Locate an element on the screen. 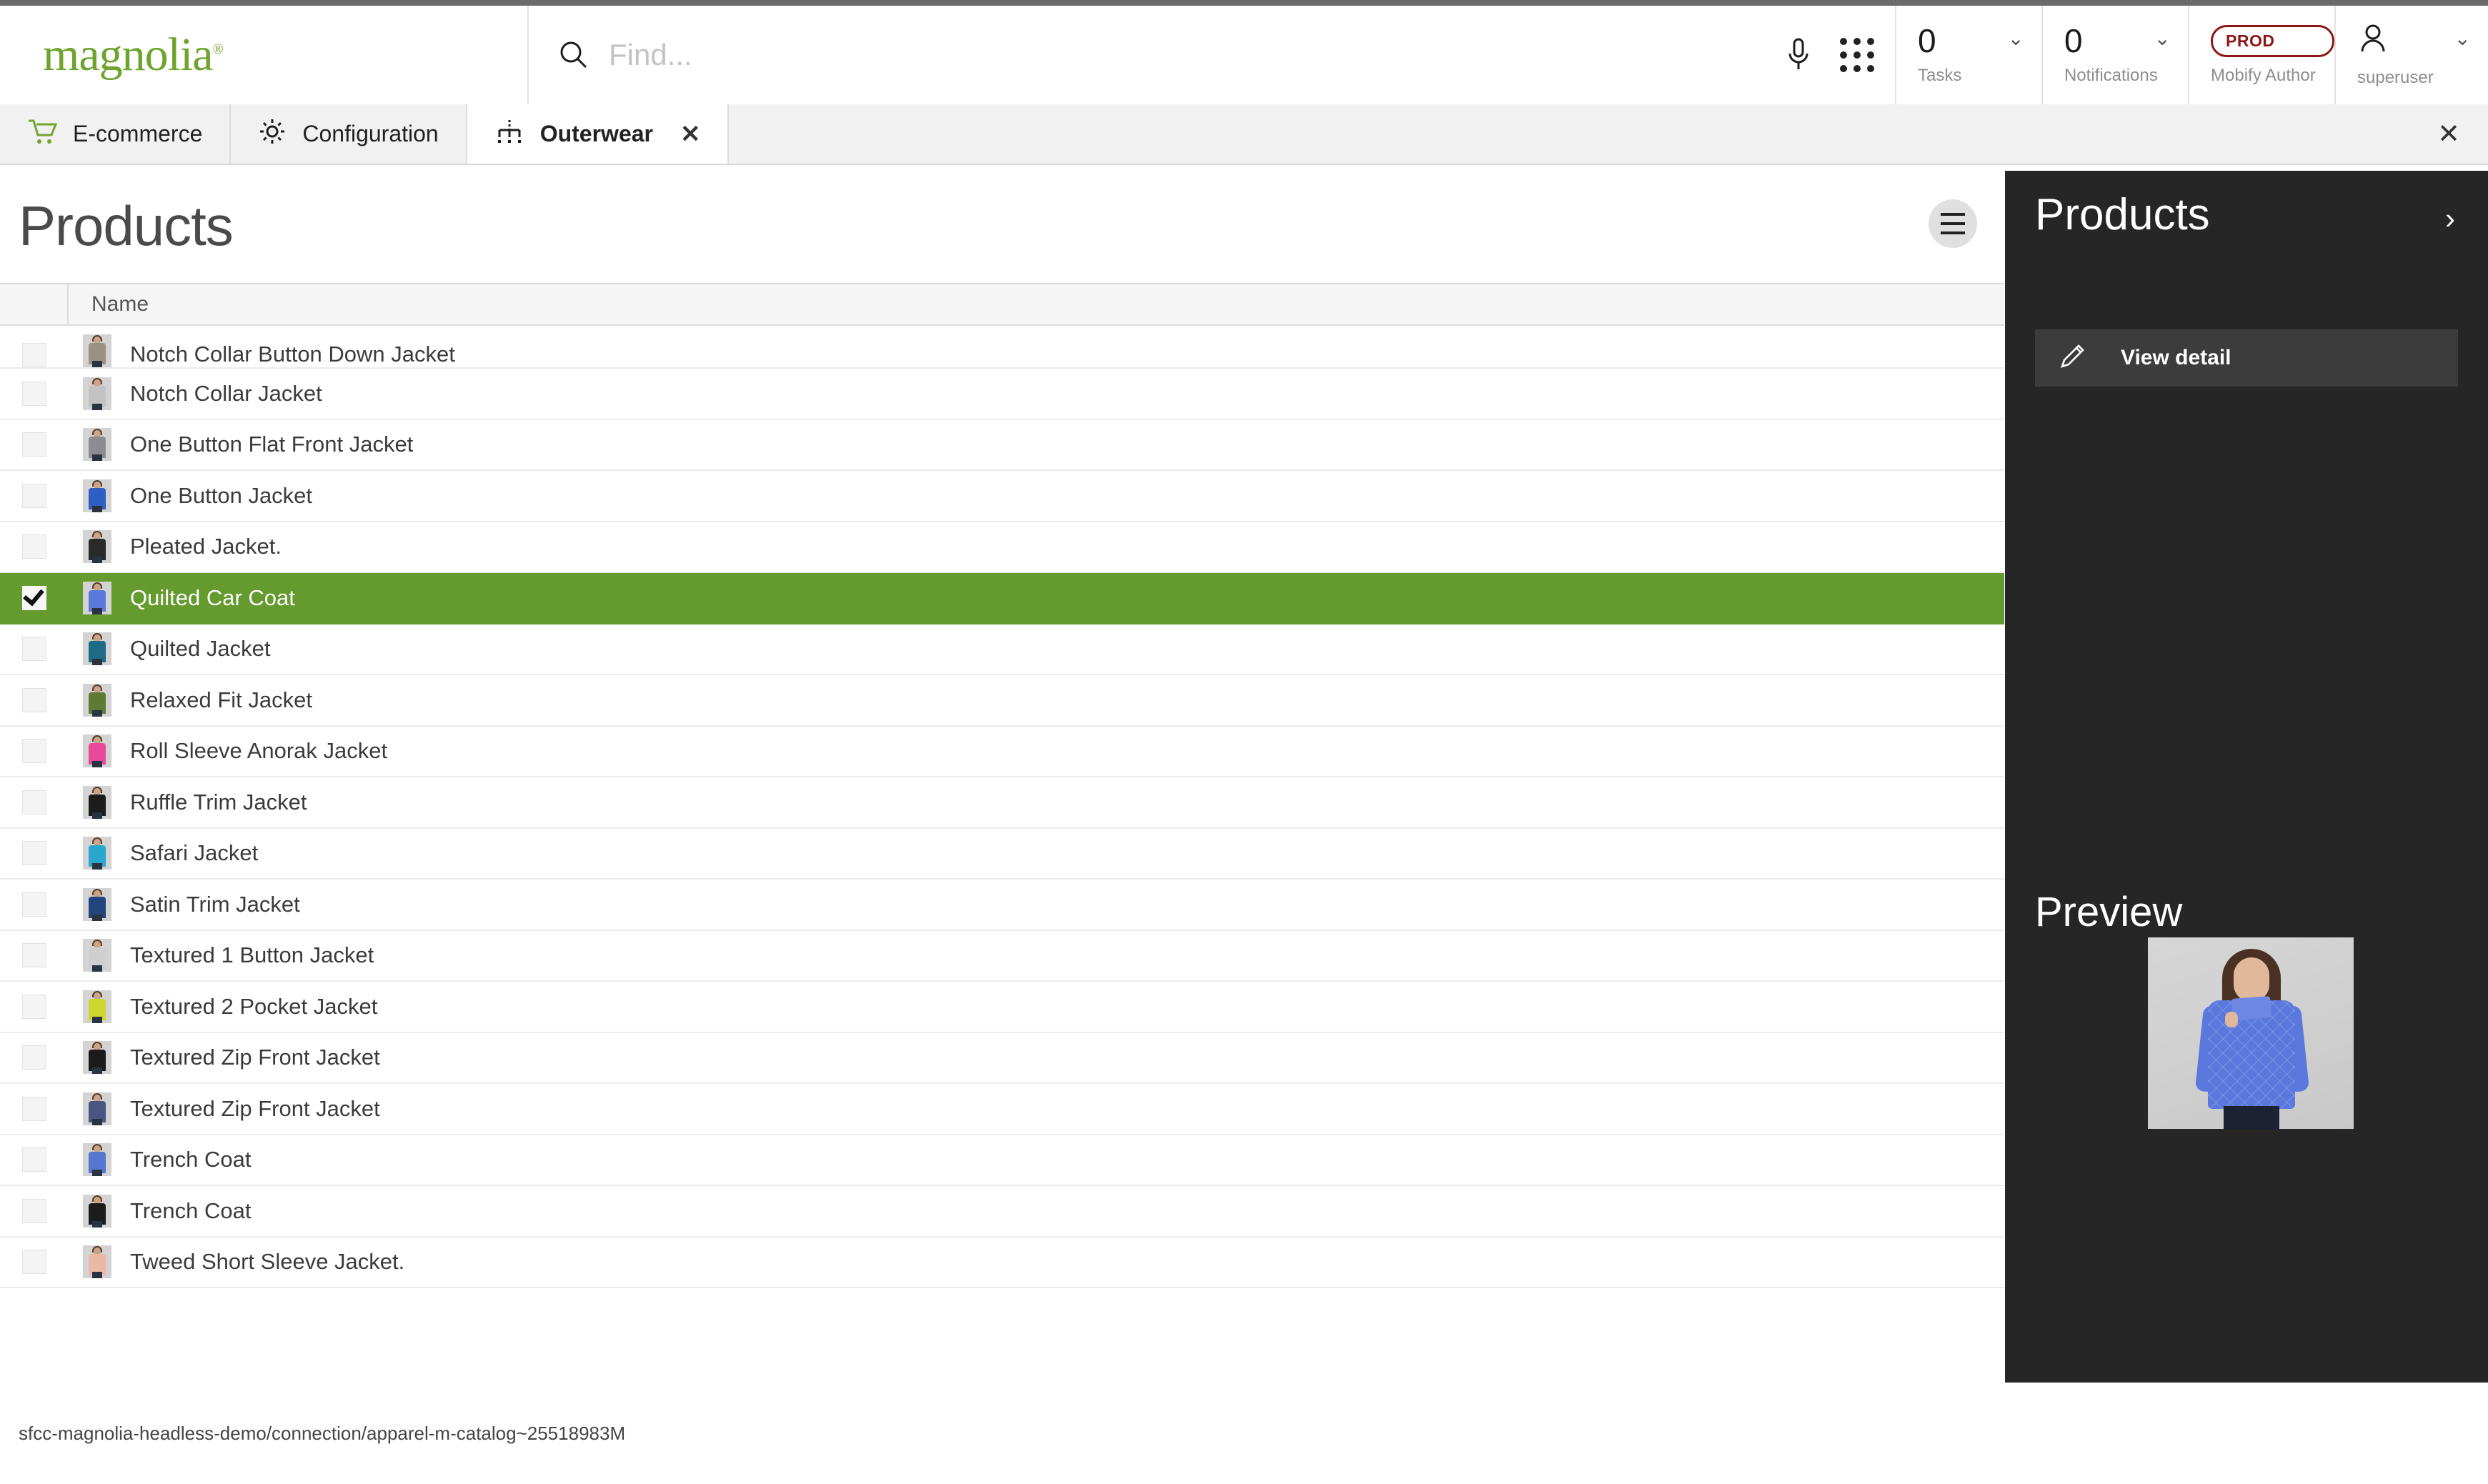 The height and width of the screenshot is (1484, 2488). search-input is located at coordinates (1150, 55).